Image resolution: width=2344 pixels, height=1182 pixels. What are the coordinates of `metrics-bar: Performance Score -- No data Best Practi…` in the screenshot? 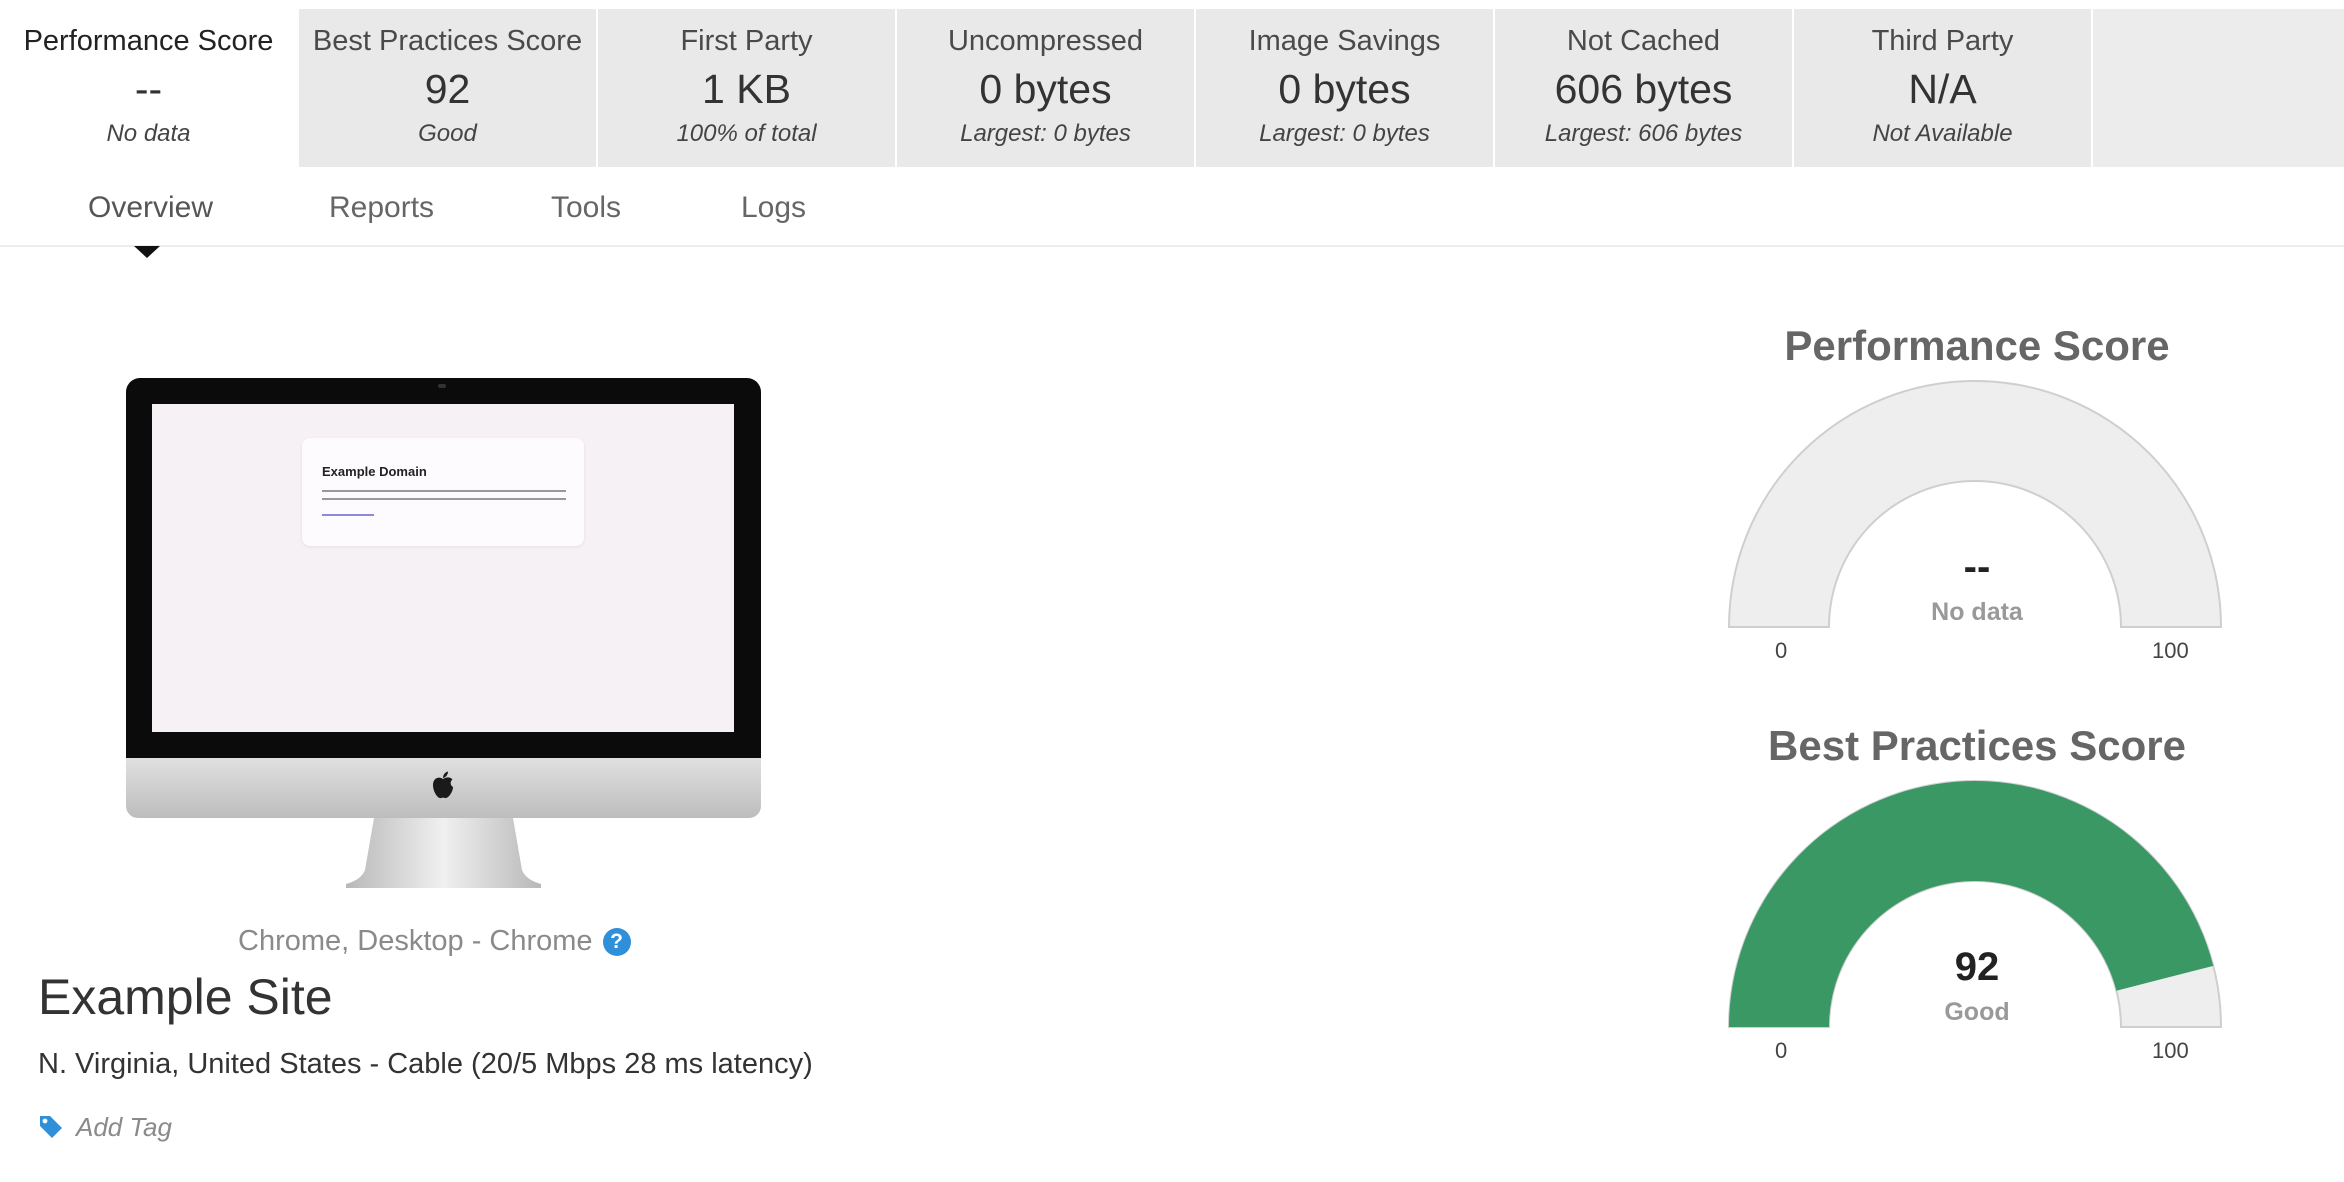 It's located at (1172, 88).